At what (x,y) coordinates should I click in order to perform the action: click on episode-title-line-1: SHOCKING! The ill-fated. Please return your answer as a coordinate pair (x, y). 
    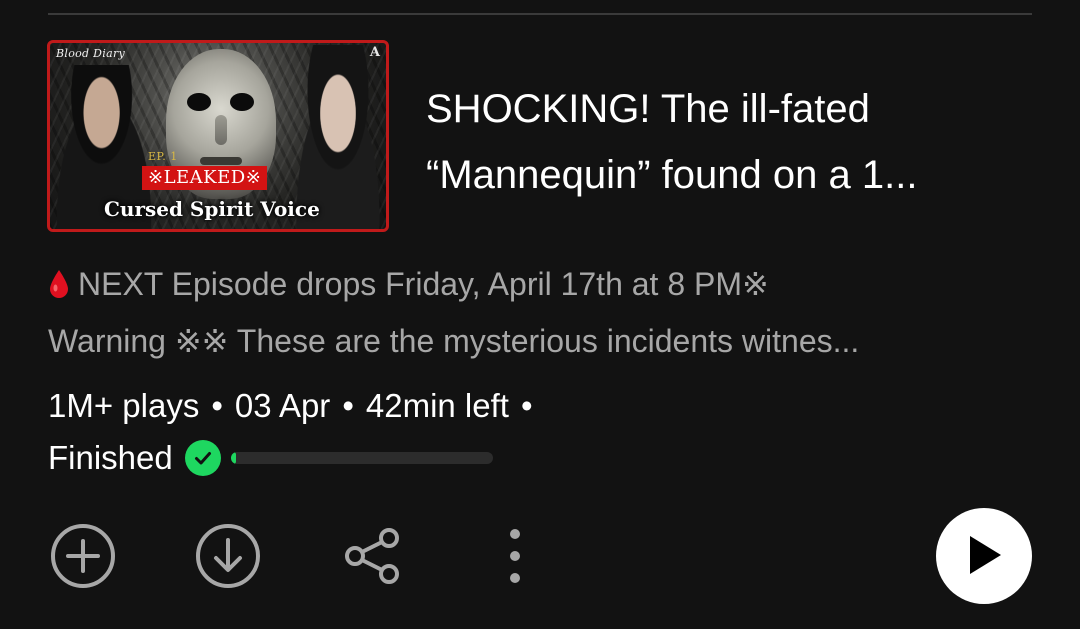
    Looking at the image, I should click on (648, 109).